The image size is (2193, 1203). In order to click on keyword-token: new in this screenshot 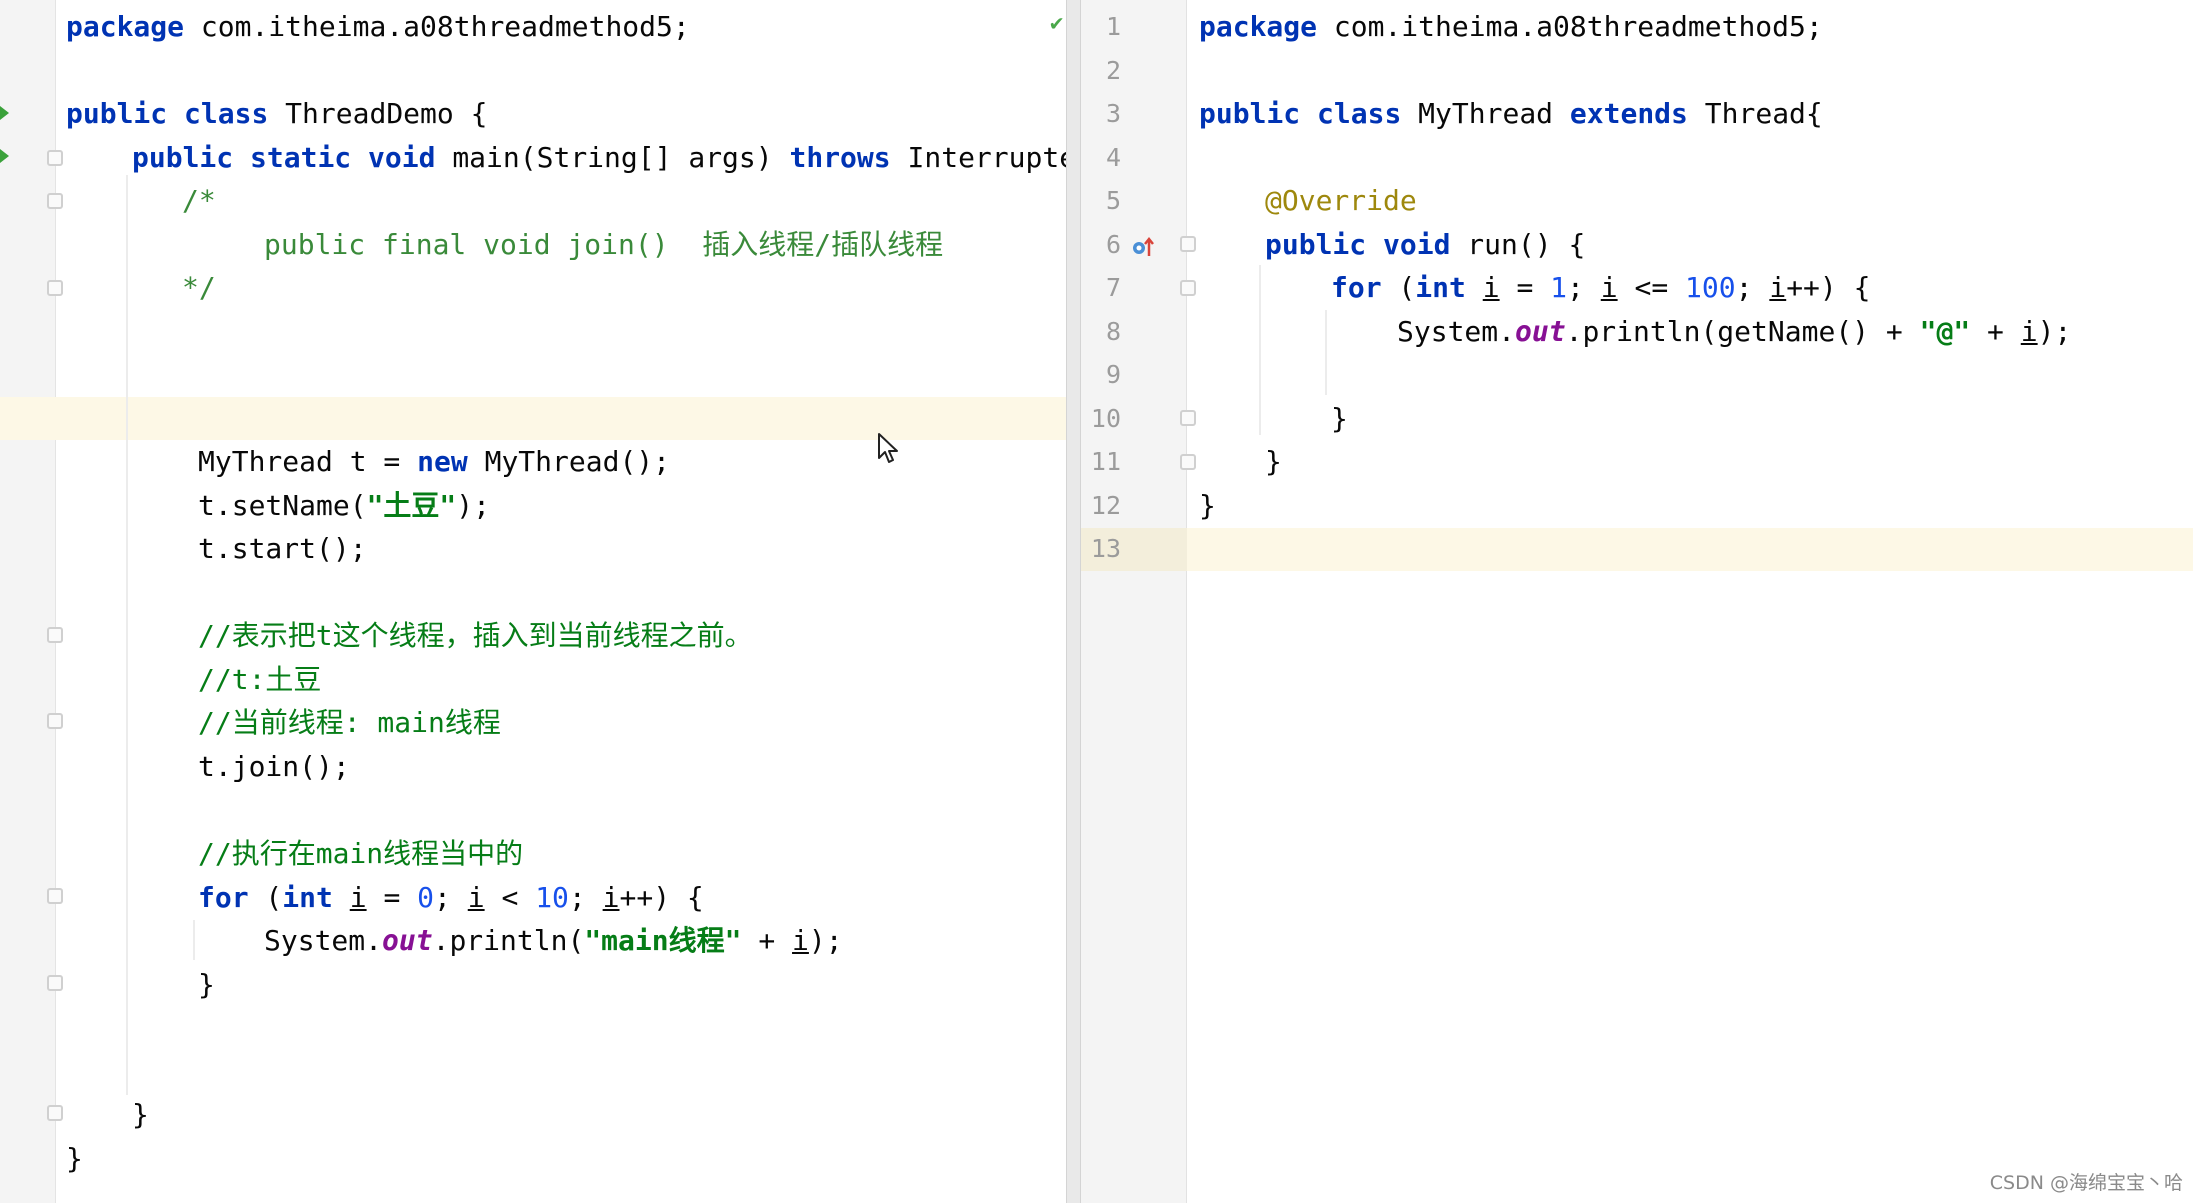, I will do `click(442, 461)`.